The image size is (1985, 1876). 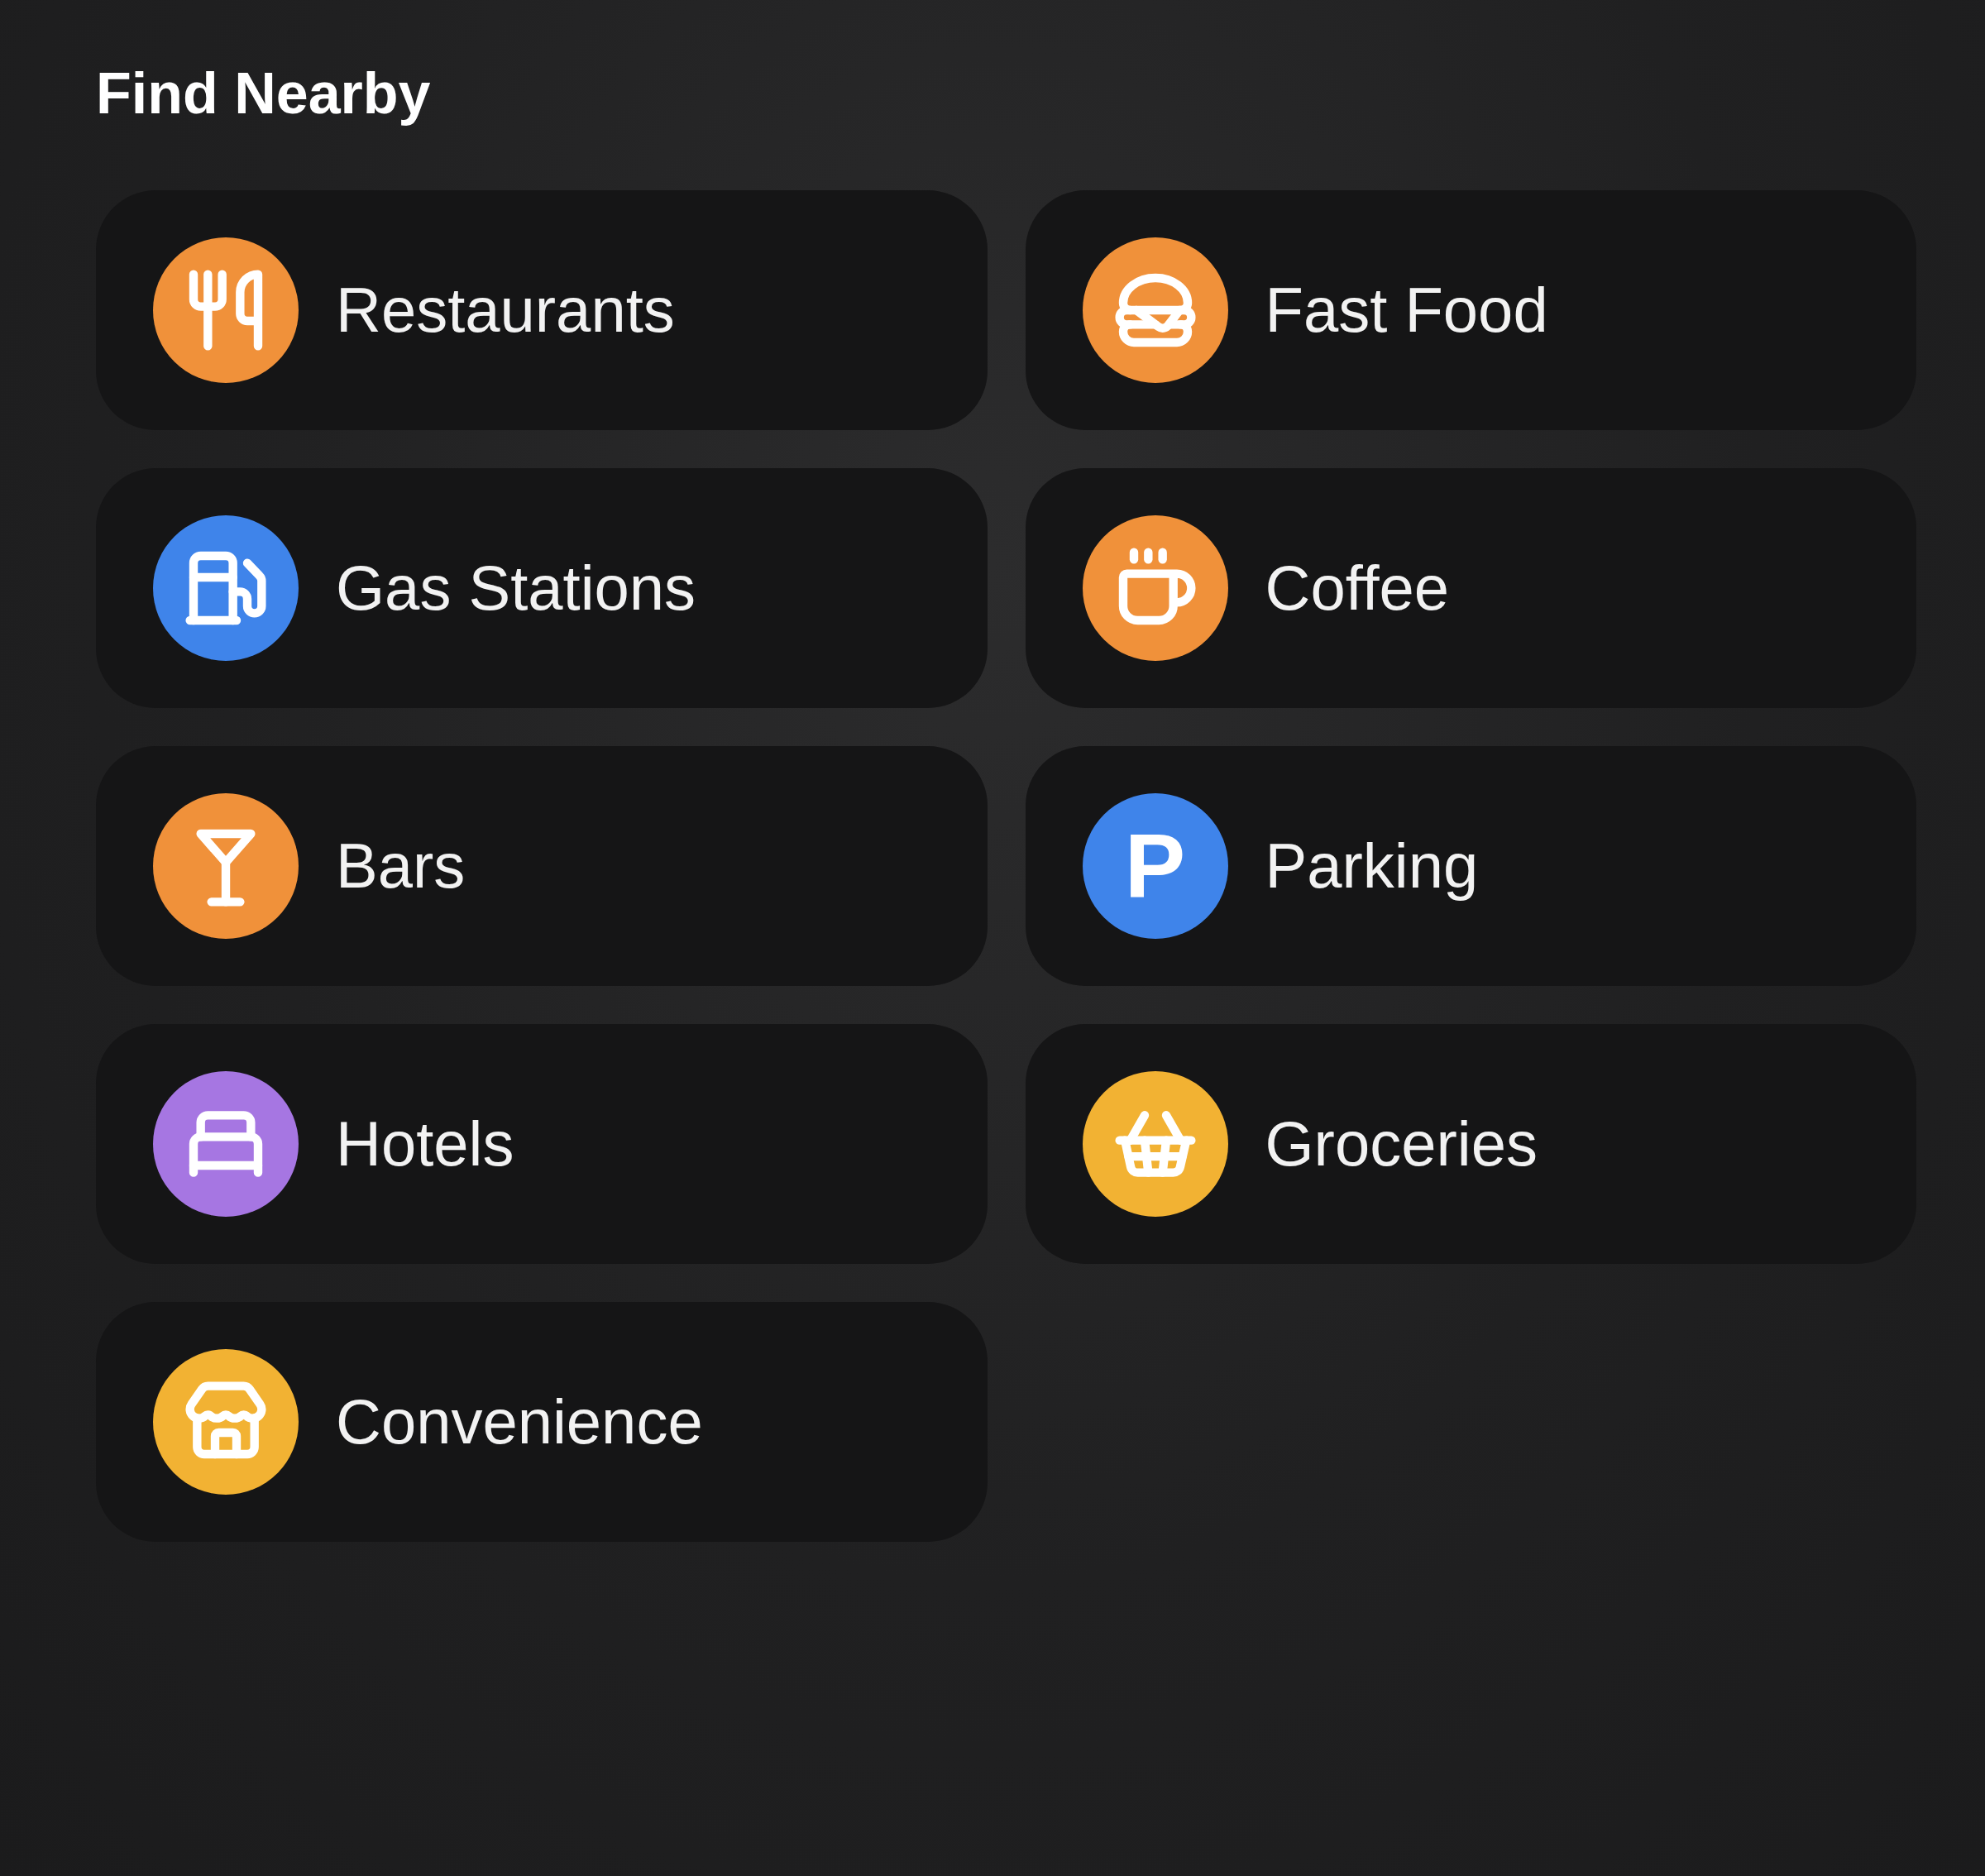 What do you see at coordinates (542, 588) in the screenshot?
I see `category-button: Gas Stations` at bounding box center [542, 588].